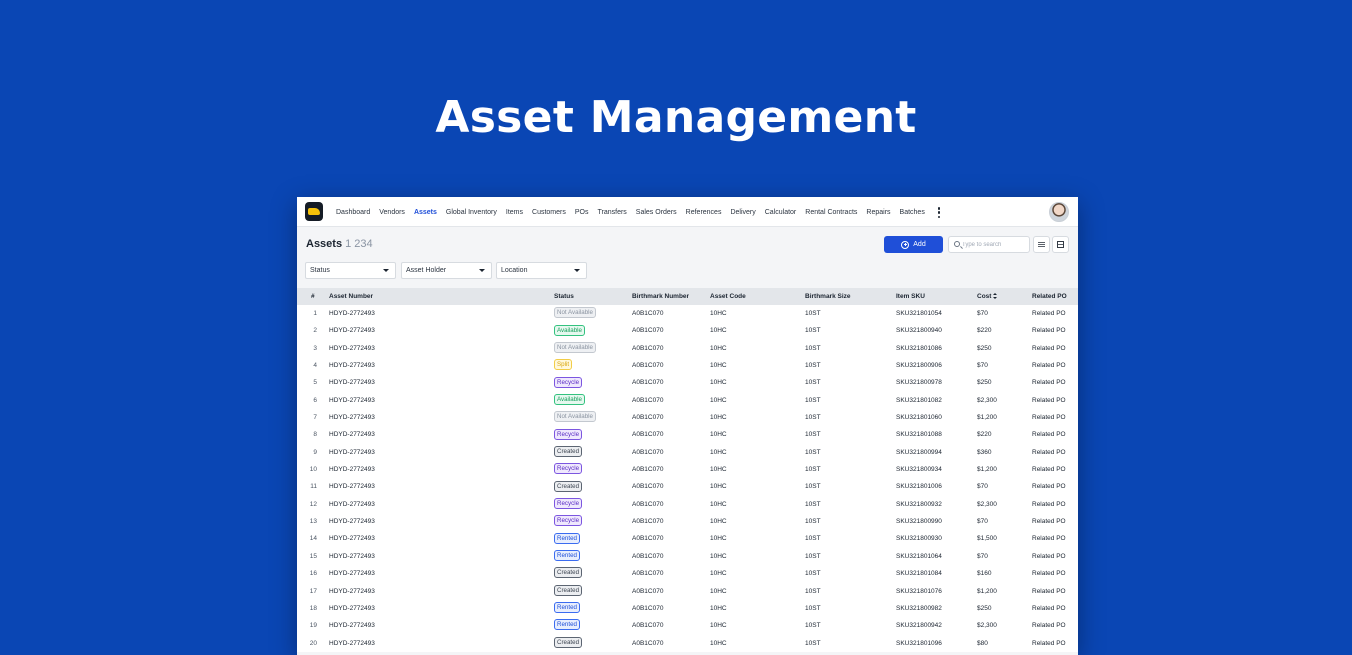 This screenshot has height=655, width=1352. I want to click on column-header-asset-number: Asset Number, so click(351, 296).